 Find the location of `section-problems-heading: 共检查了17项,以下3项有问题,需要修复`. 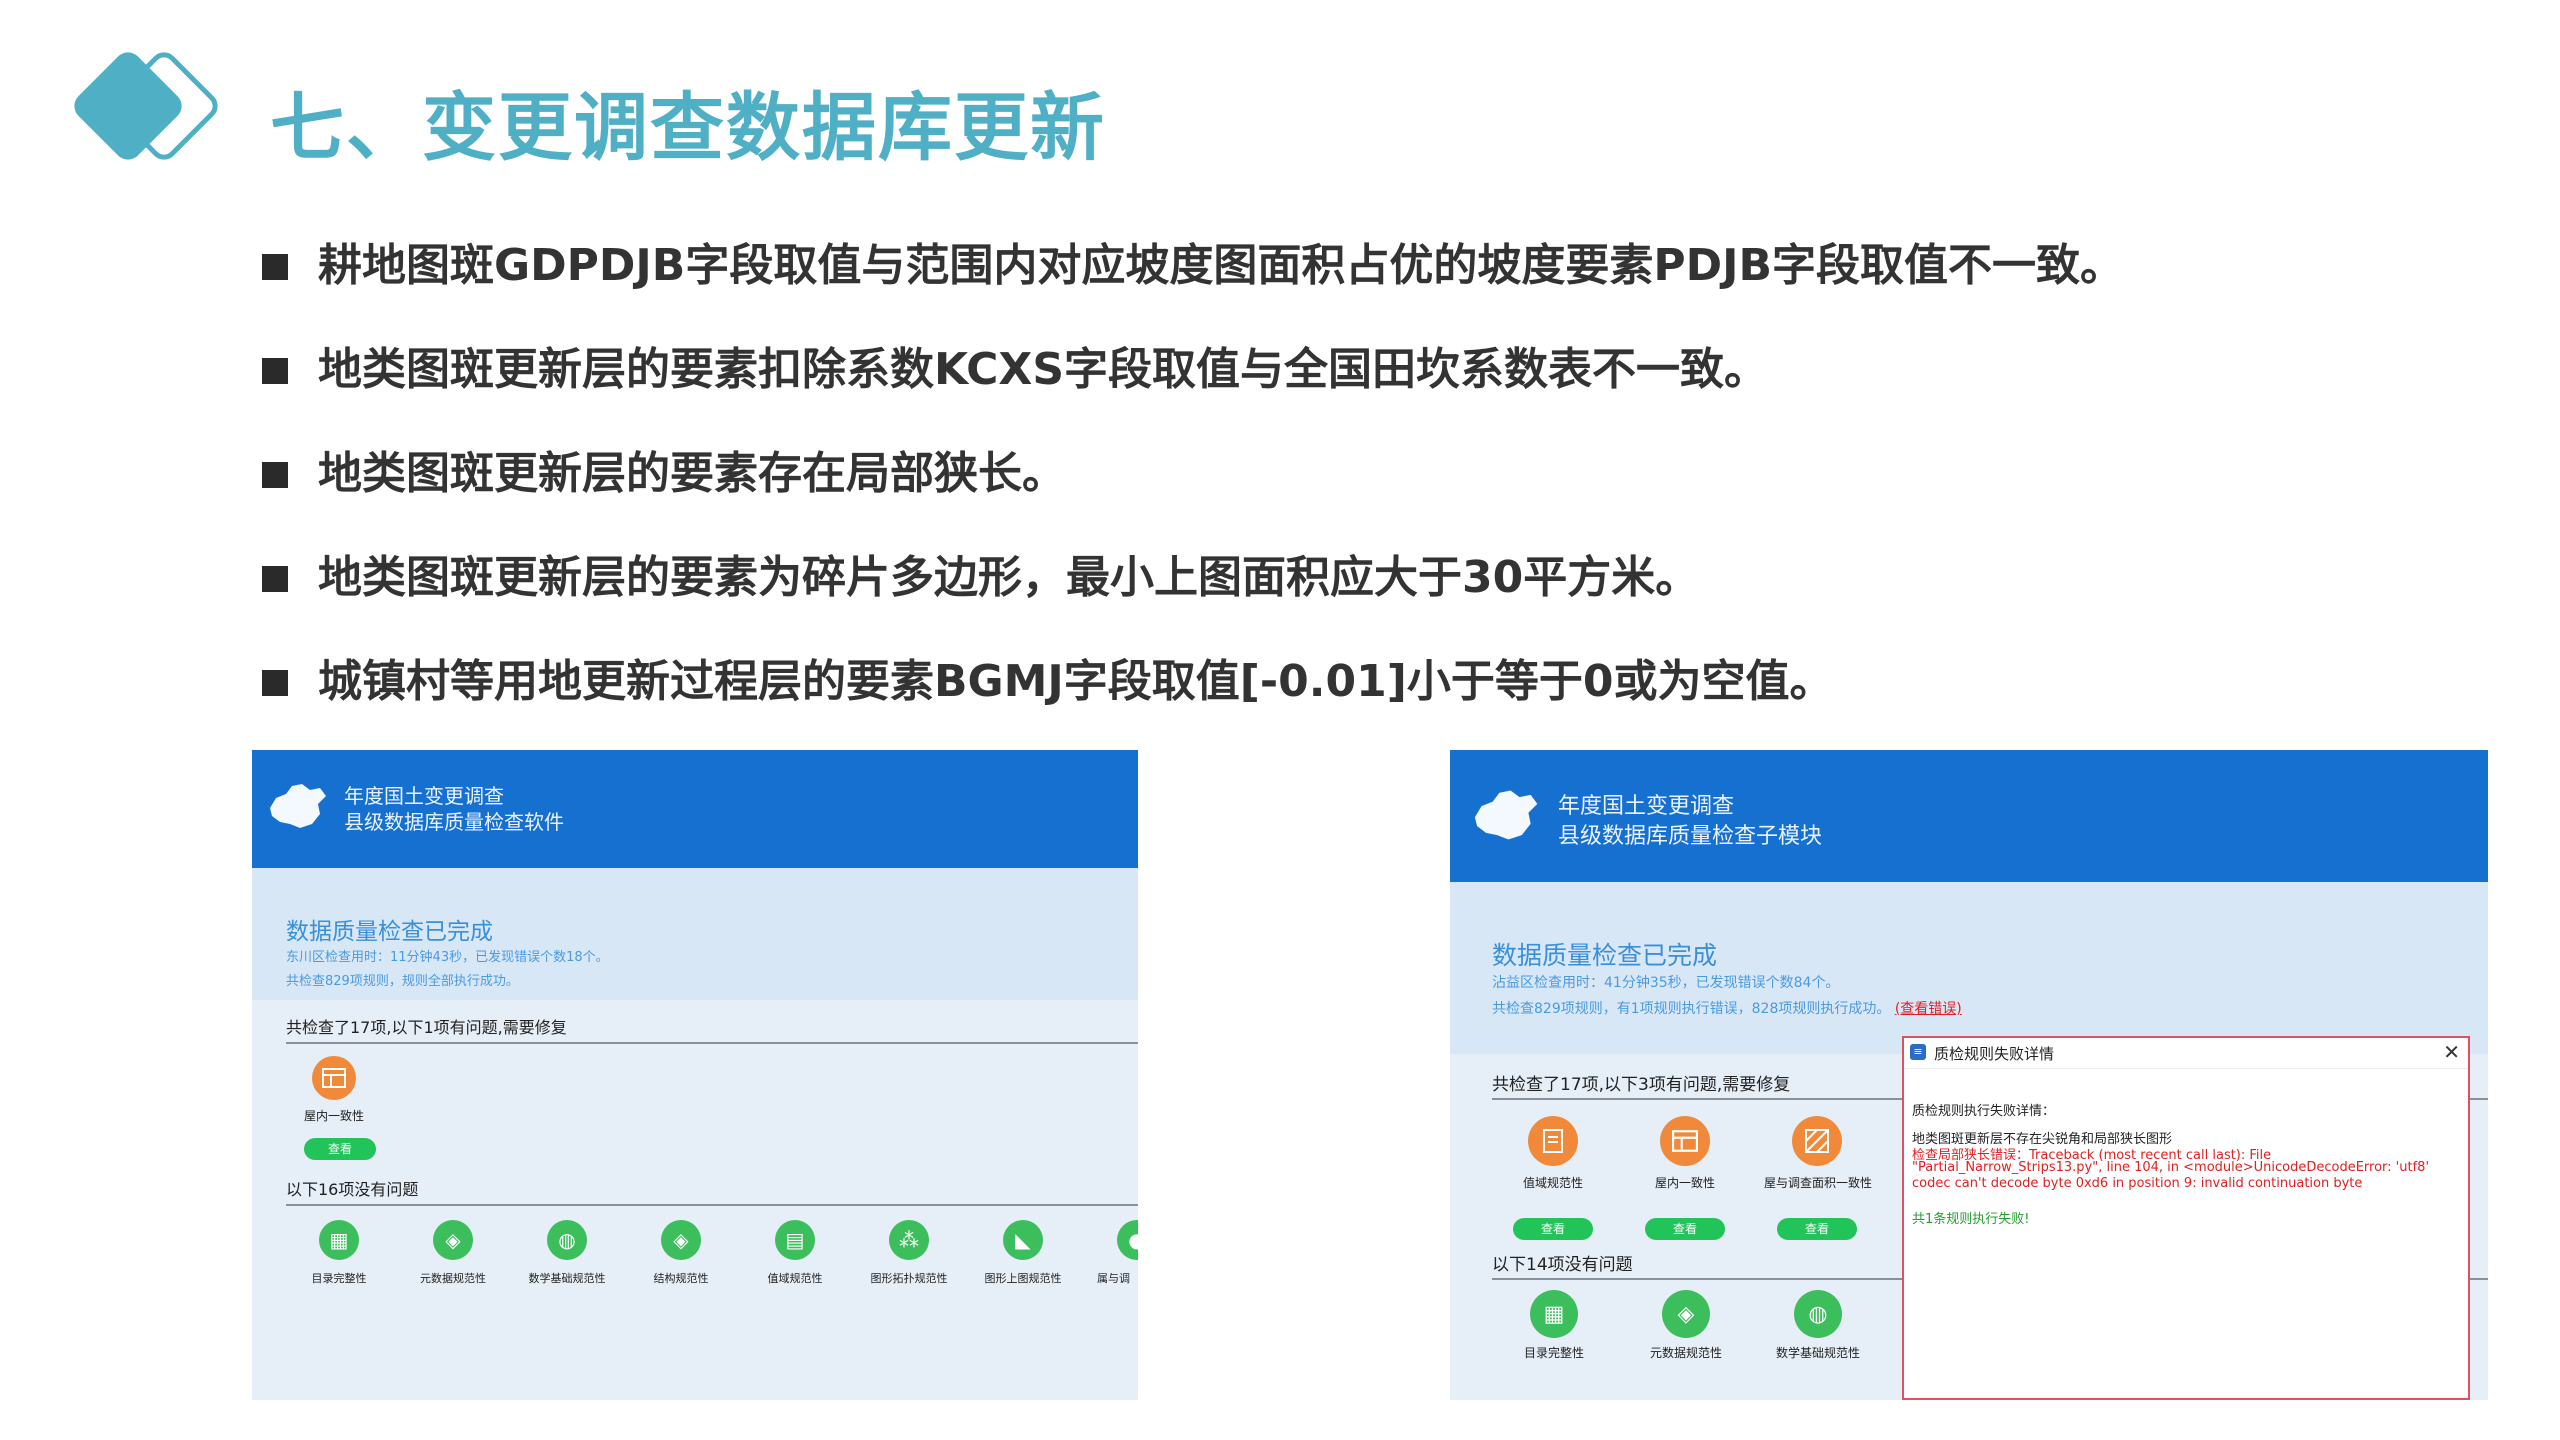

section-problems-heading: 共检查了17项,以下3项有问题,需要修复 is located at coordinates (1641, 1085).